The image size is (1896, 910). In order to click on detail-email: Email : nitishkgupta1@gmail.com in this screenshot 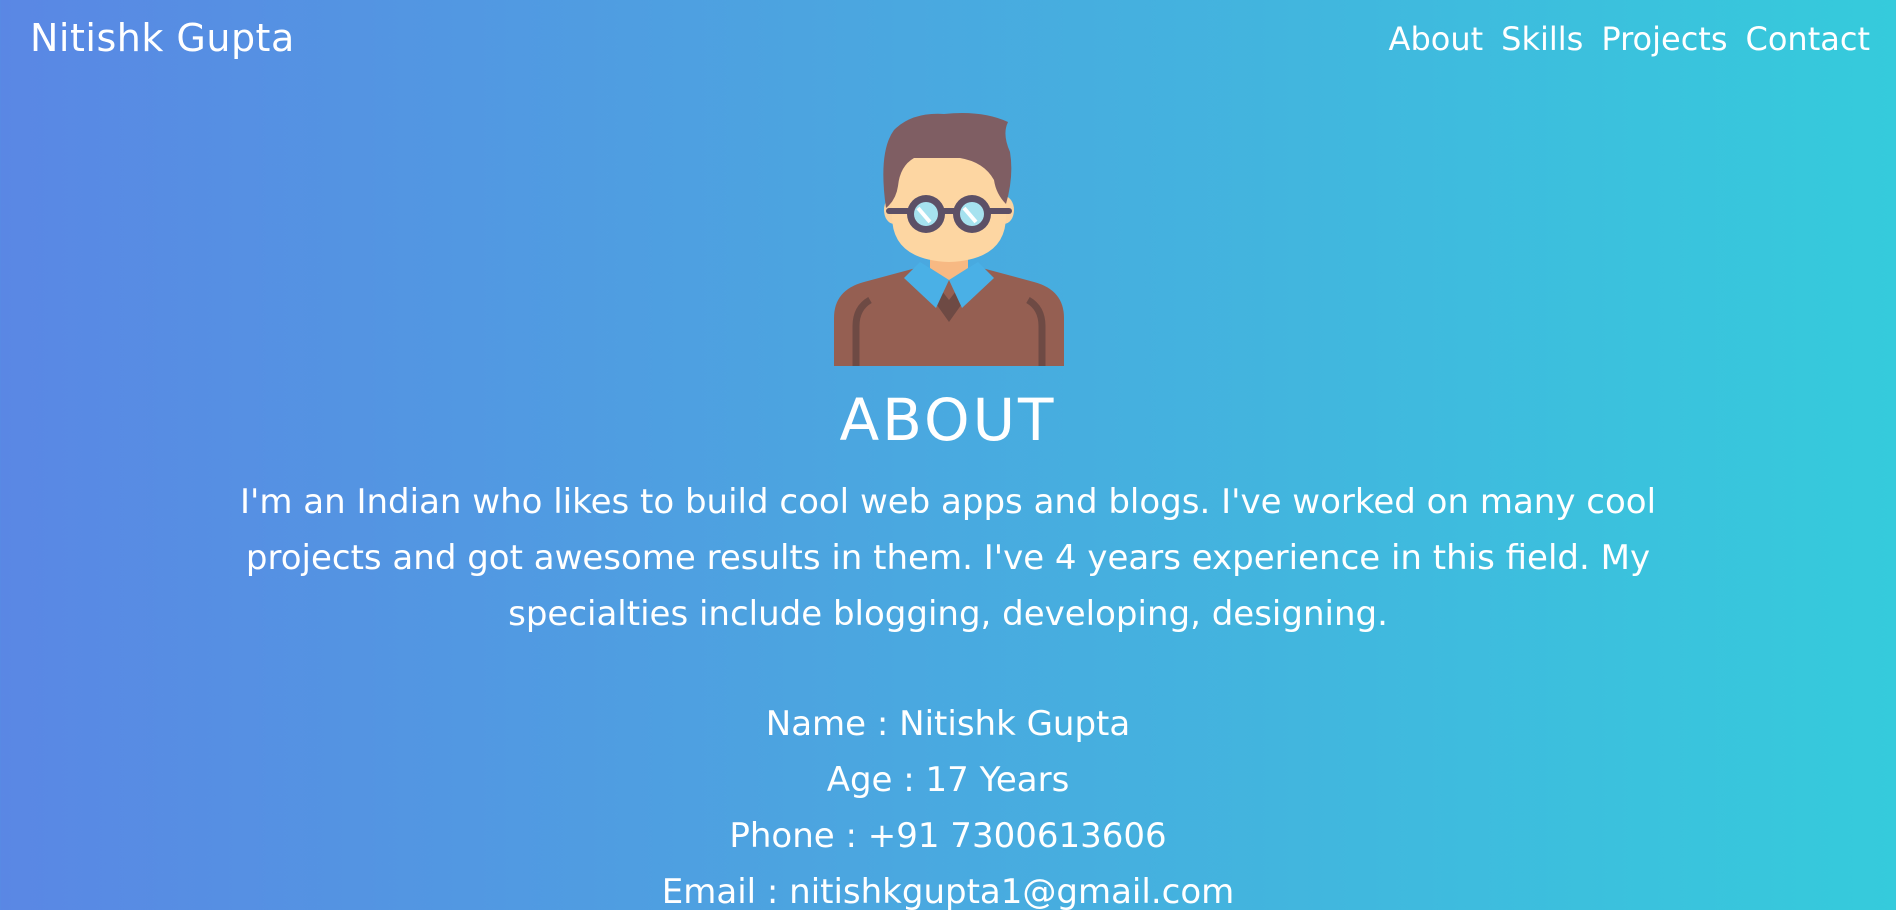, I will do `click(948, 891)`.